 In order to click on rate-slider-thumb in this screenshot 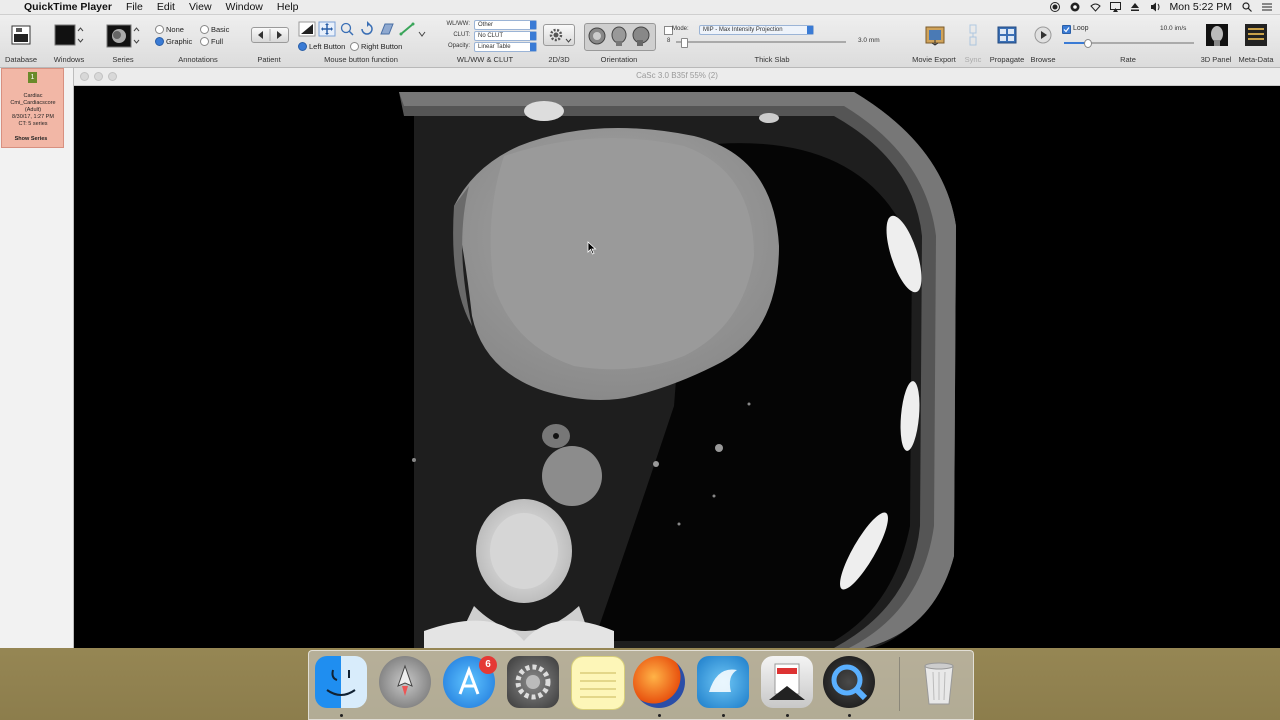, I will do `click(1088, 43)`.